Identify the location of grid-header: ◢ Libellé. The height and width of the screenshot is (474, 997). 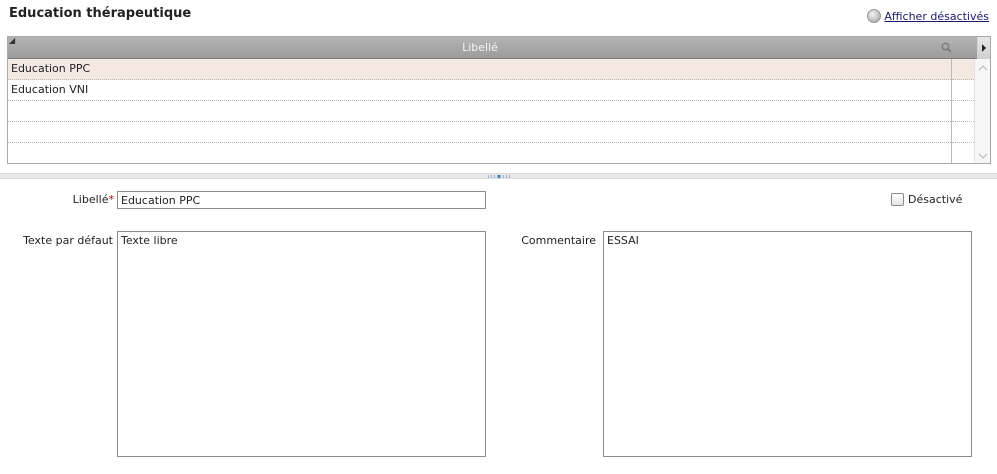
(499, 48).